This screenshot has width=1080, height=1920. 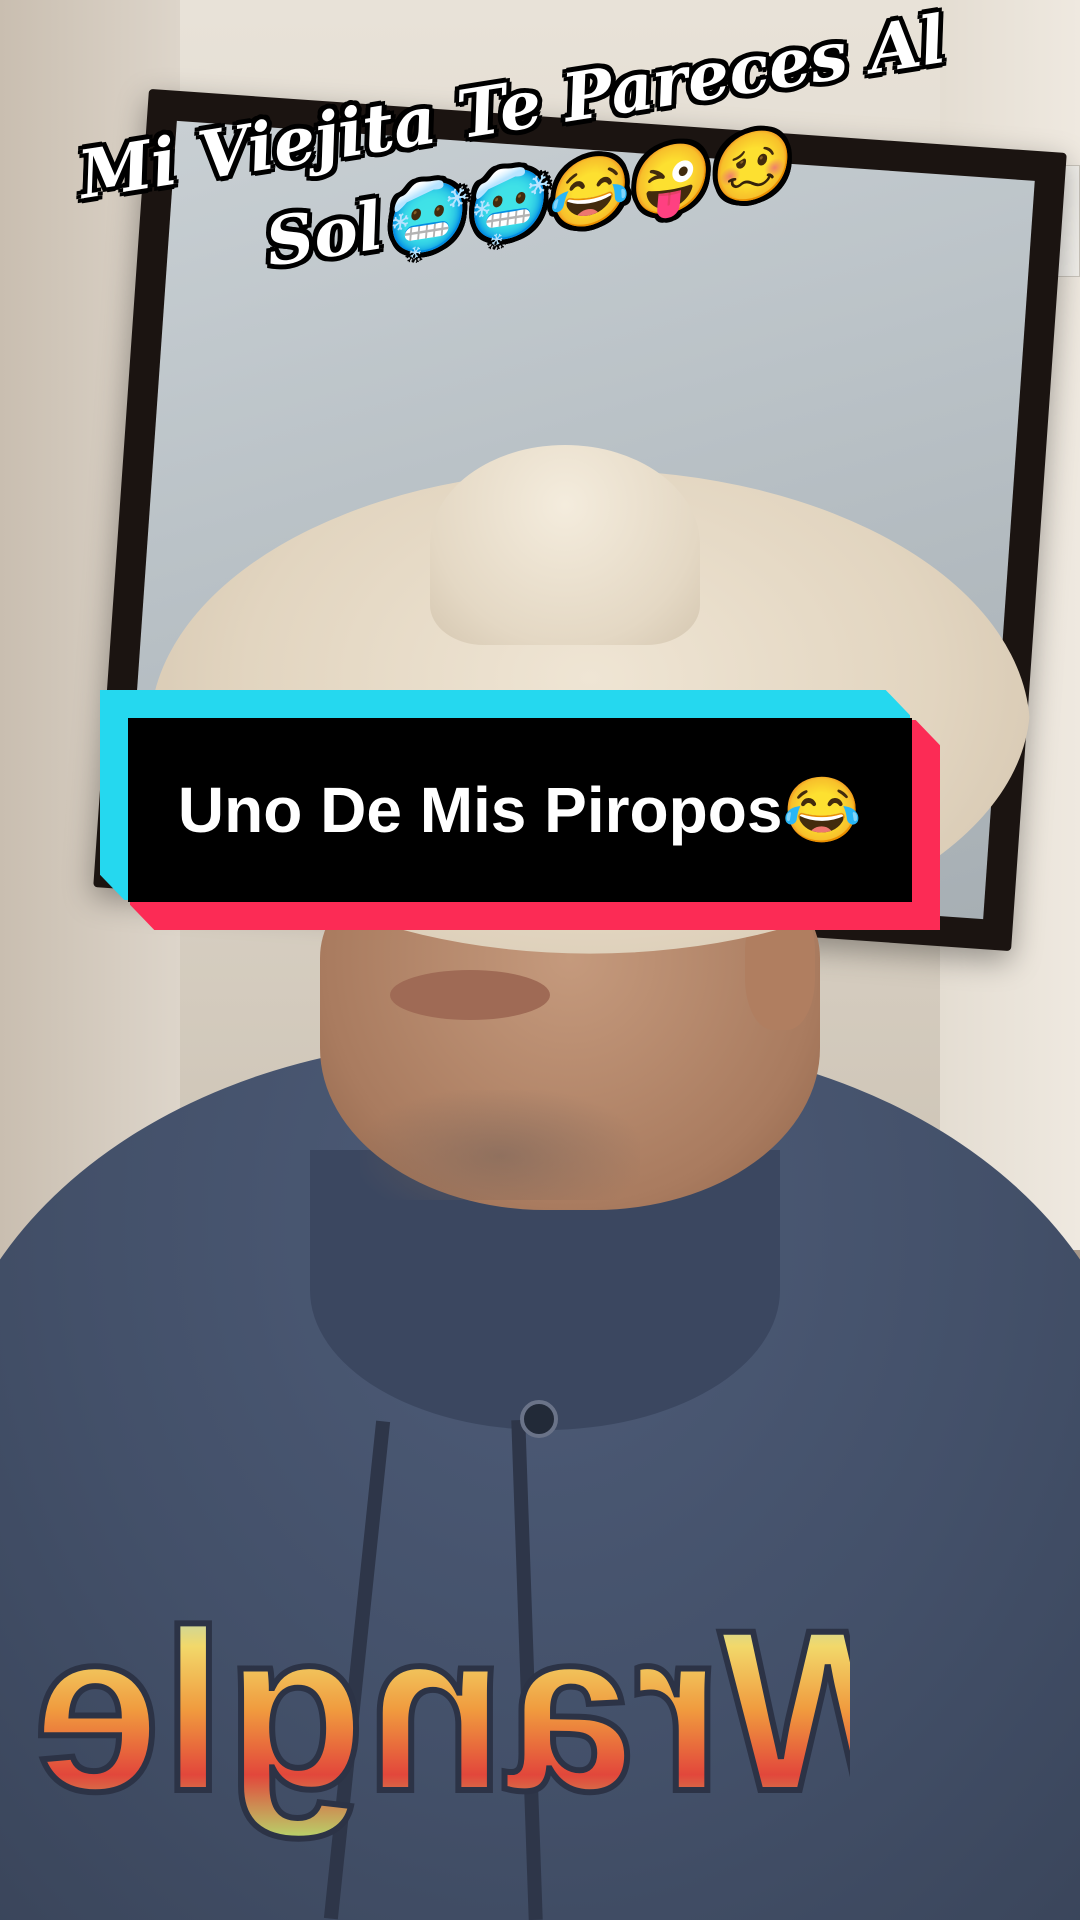 I want to click on cowboy-hat-crown, so click(x=565, y=545).